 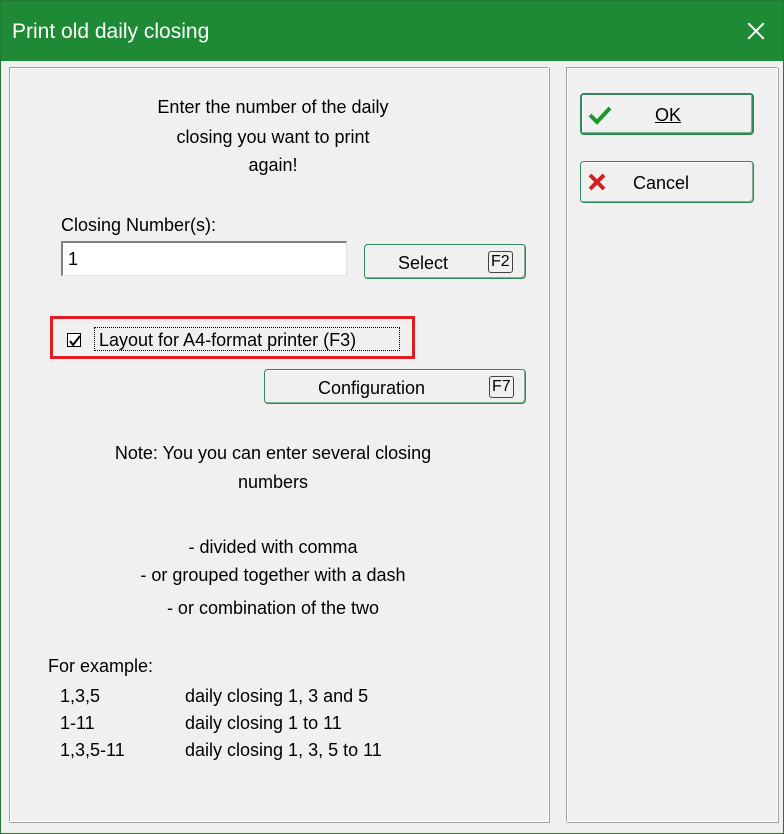 I want to click on window-title: Print old daily closing, so click(x=111, y=31).